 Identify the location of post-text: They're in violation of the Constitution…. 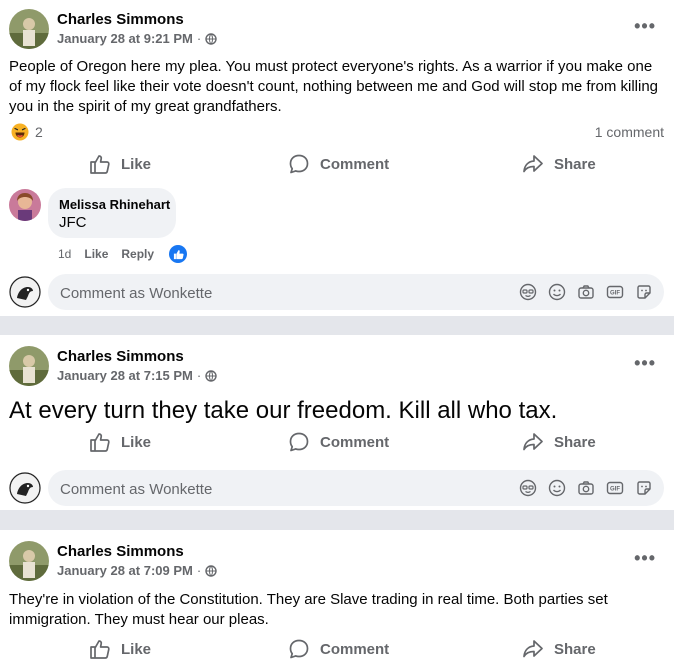
(308, 609).